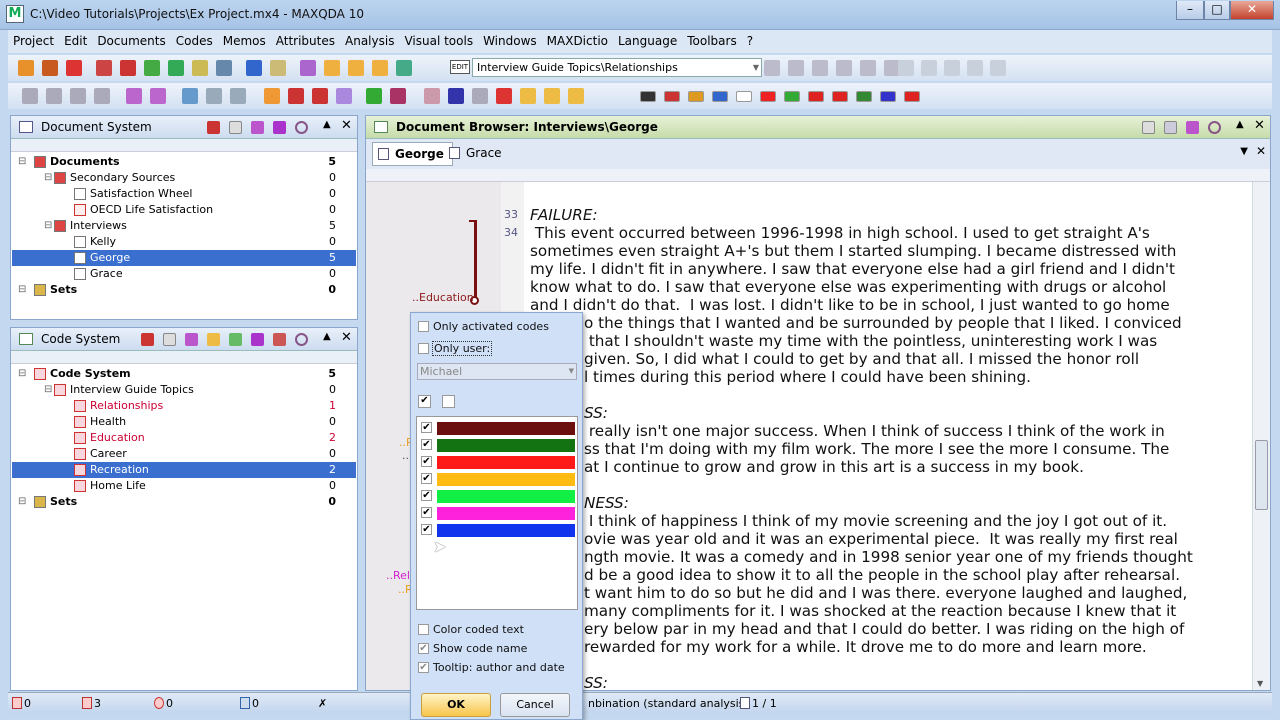 The image size is (1280, 720). I want to click on chevron-down-icon: ▼, so click(756, 67).